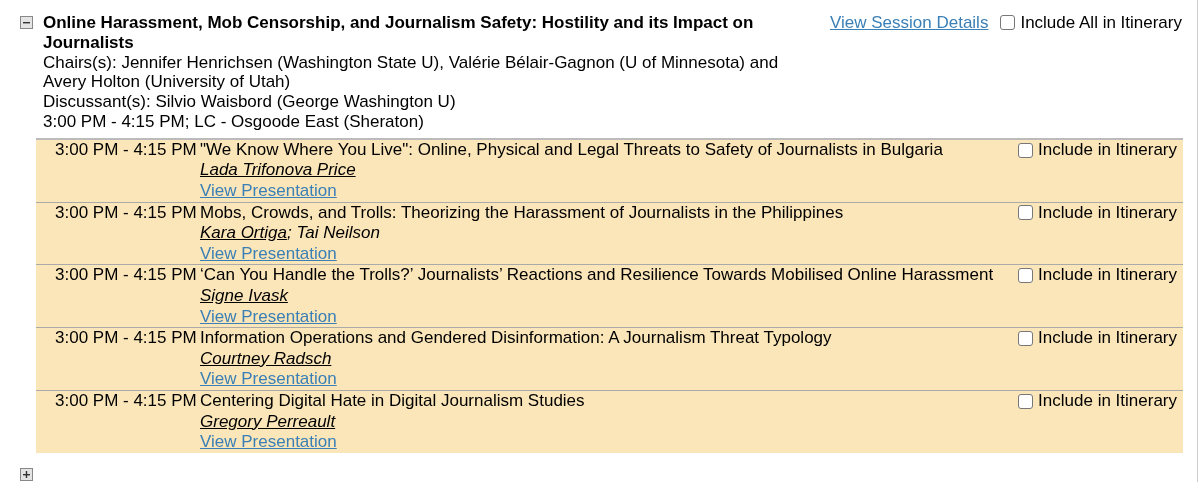 The image size is (1200, 482). Describe the element at coordinates (609, 422) in the screenshot. I see `author-list: Gregory Perreault` at that location.